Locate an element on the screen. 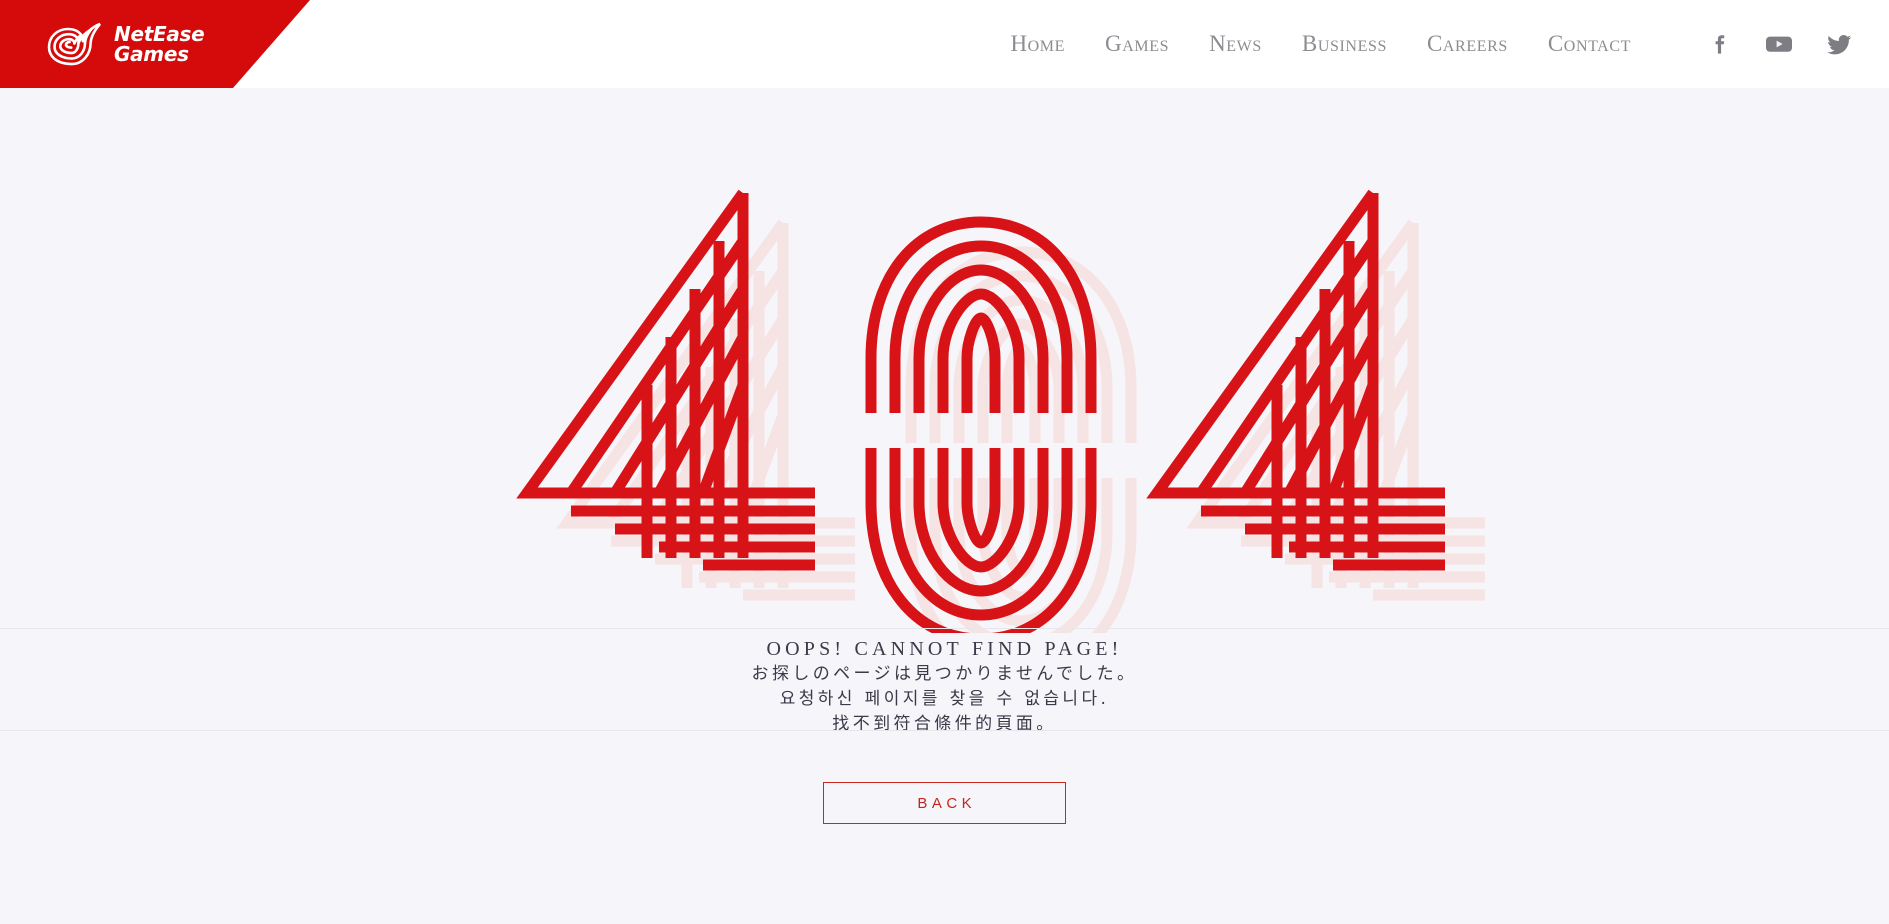 Image resolution: width=1889 pixels, height=924 pixels. youtube-icon is located at coordinates (1779, 44).